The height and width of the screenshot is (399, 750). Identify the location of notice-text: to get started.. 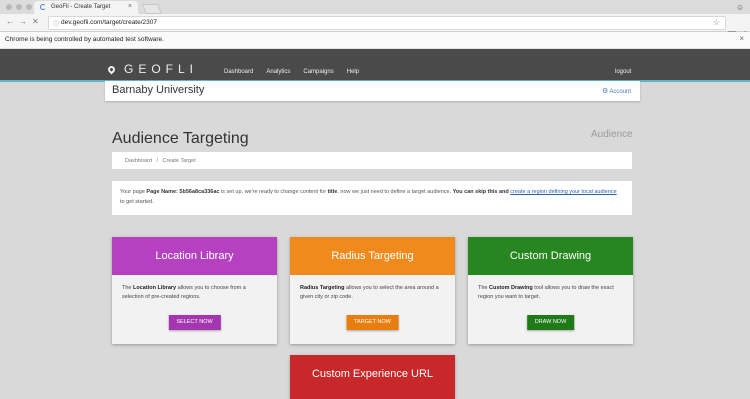
(137, 202).